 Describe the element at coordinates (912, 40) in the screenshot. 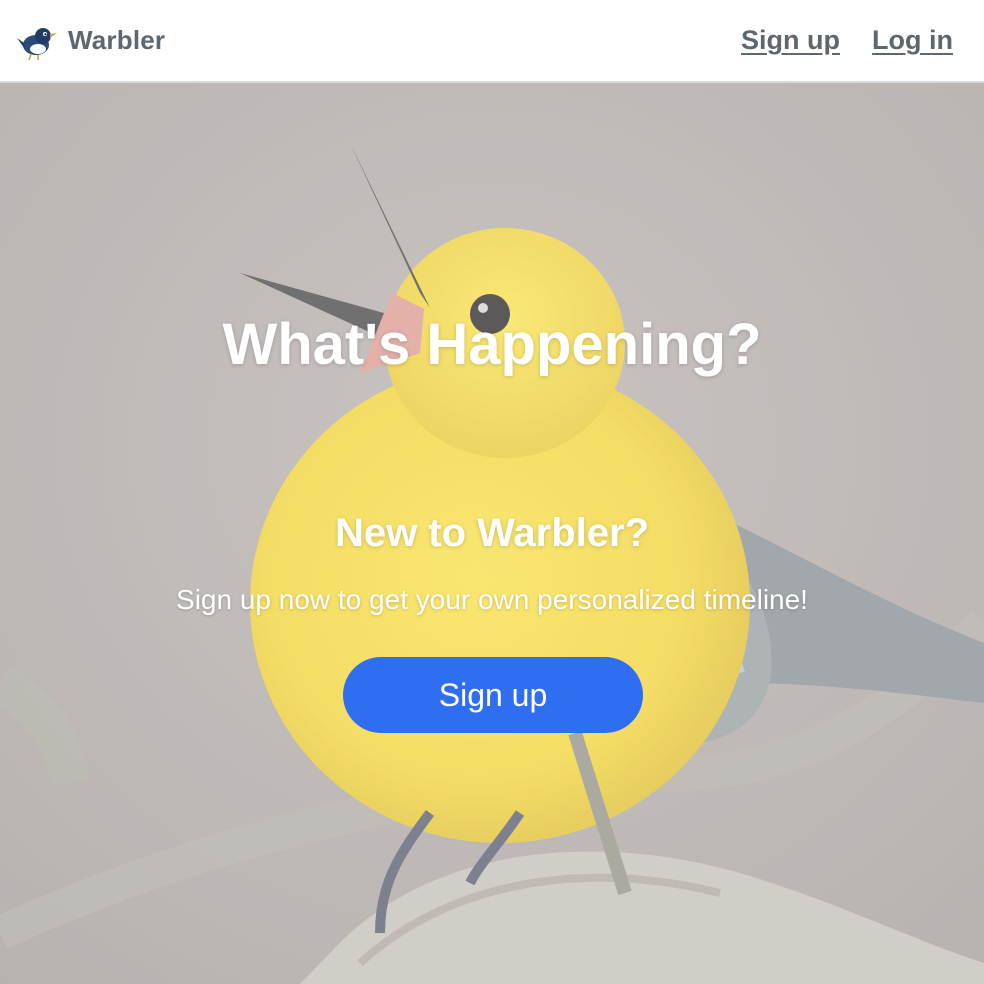

I see `login-link: Log in` at that location.